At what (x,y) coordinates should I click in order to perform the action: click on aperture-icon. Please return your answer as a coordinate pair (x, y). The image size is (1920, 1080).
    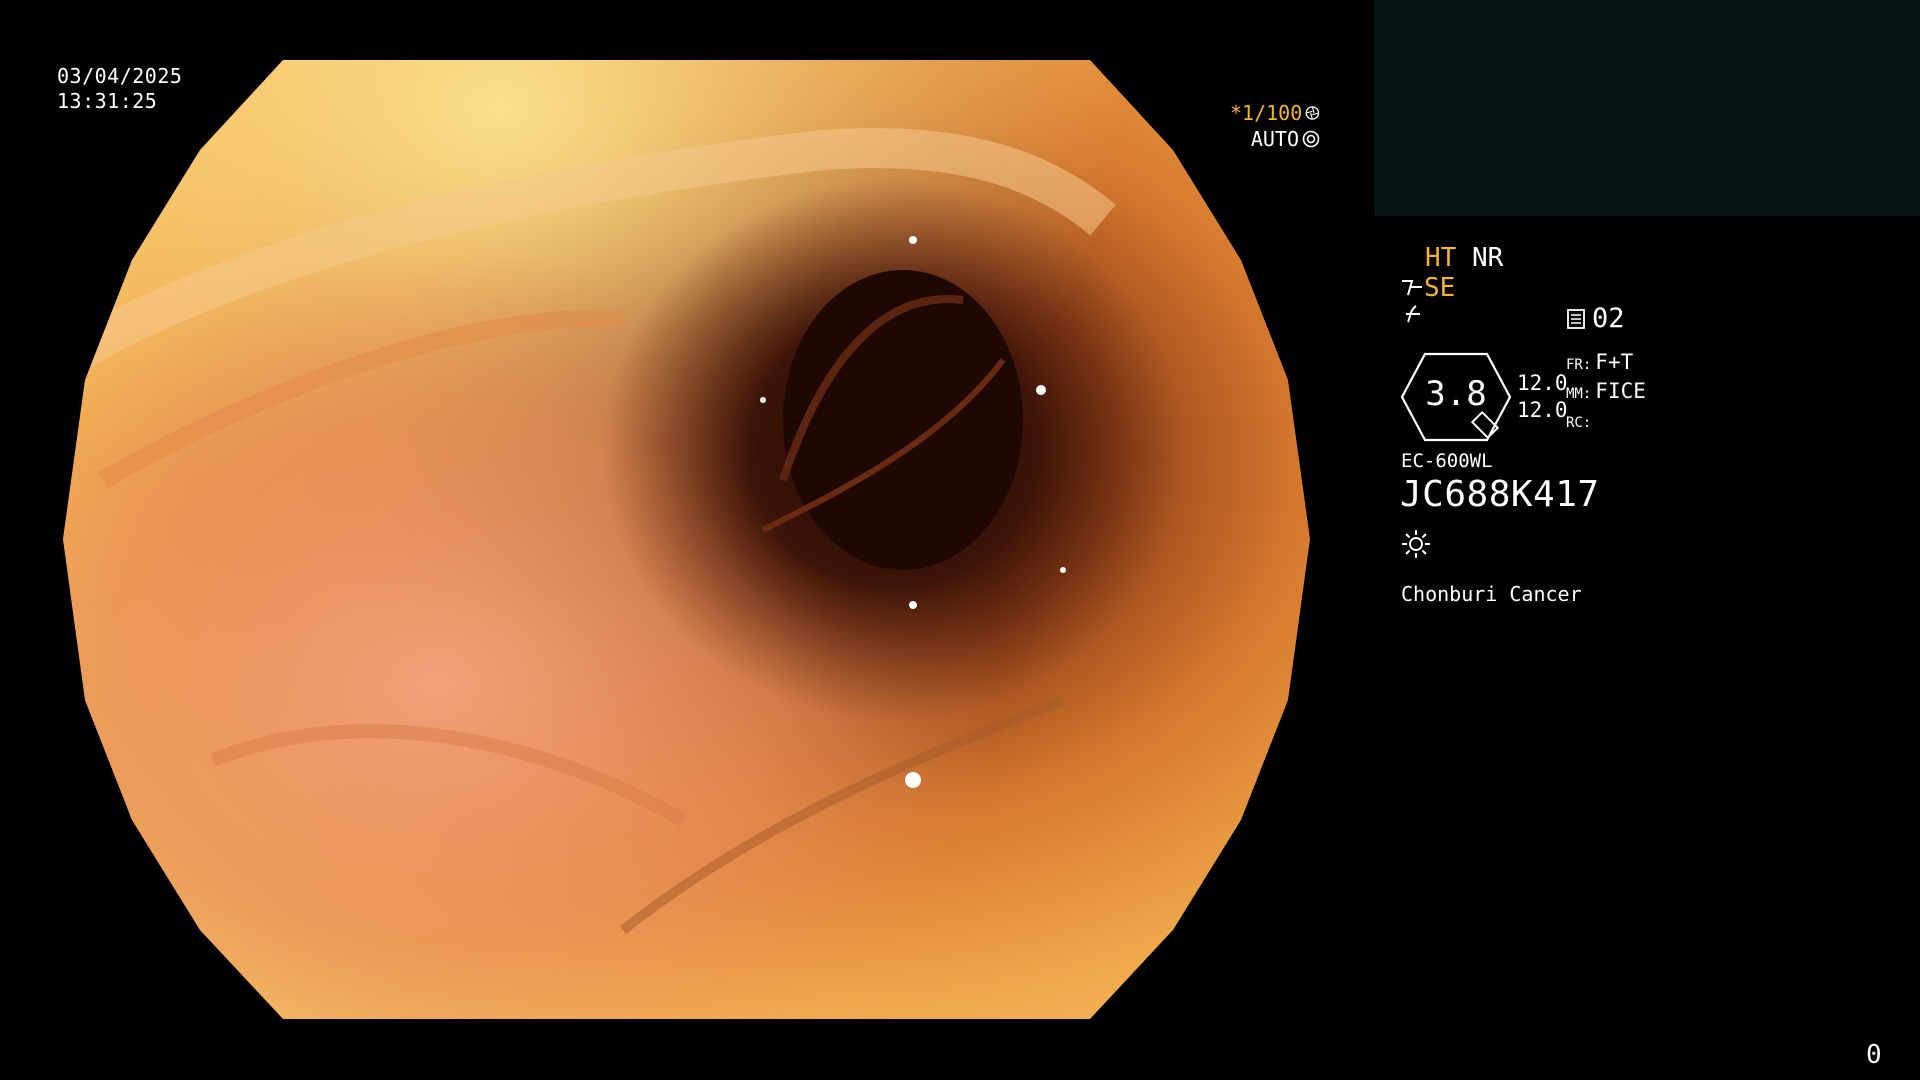
    Looking at the image, I should click on (1312, 113).